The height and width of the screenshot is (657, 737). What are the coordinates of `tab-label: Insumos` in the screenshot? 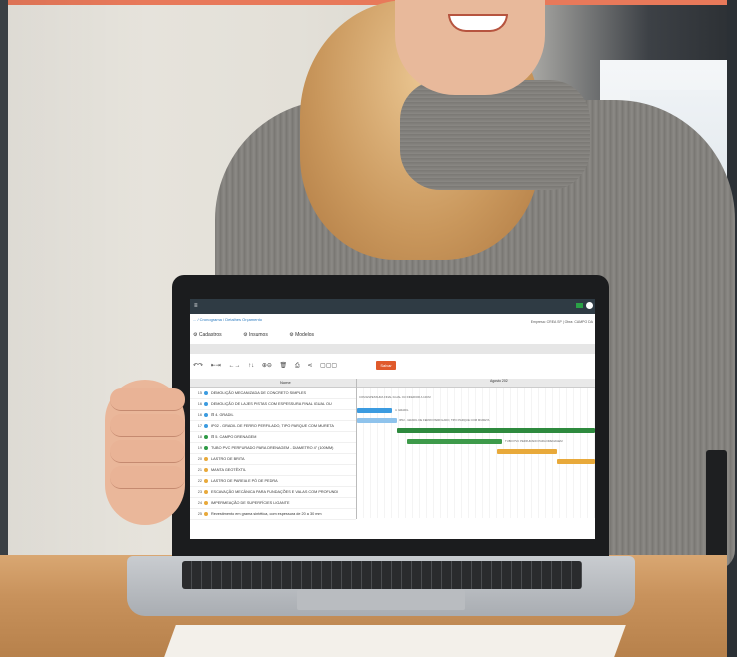 It's located at (258, 335).